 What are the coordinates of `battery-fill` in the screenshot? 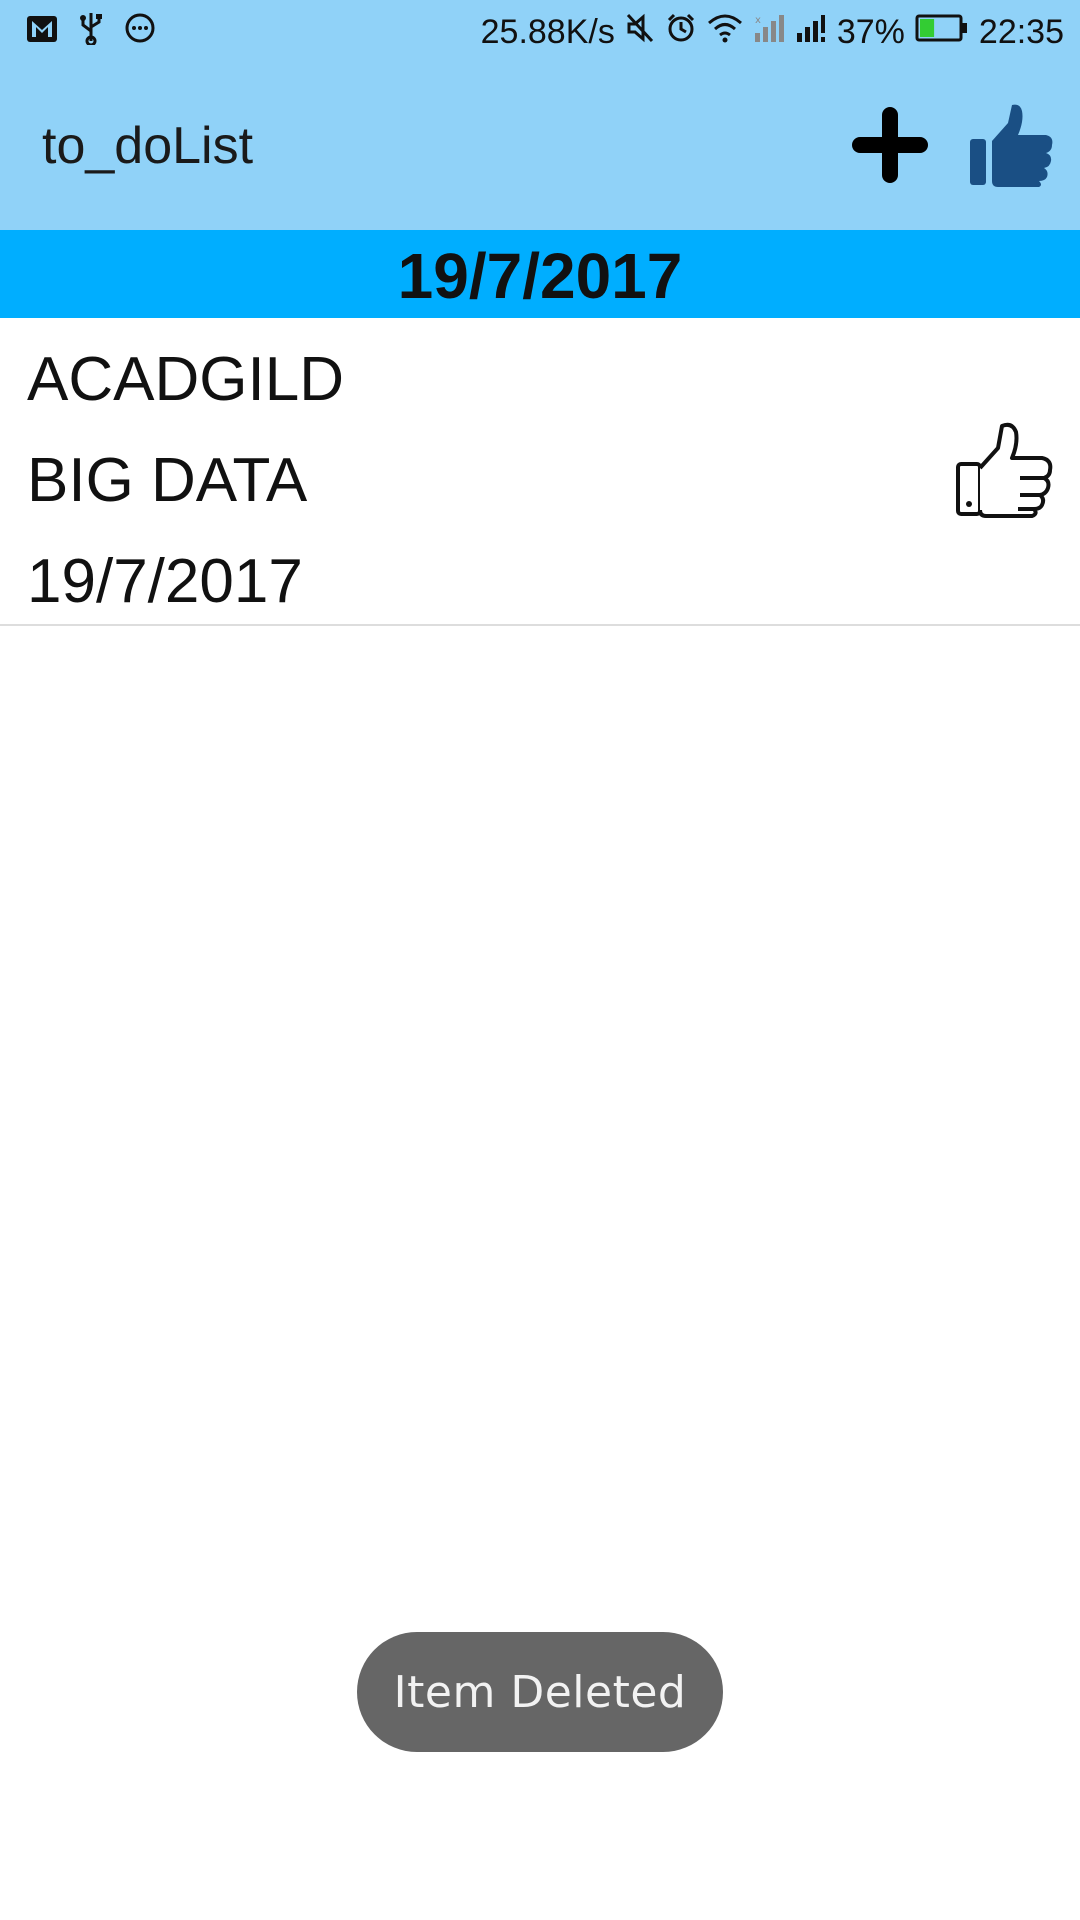 It's located at (927, 27).